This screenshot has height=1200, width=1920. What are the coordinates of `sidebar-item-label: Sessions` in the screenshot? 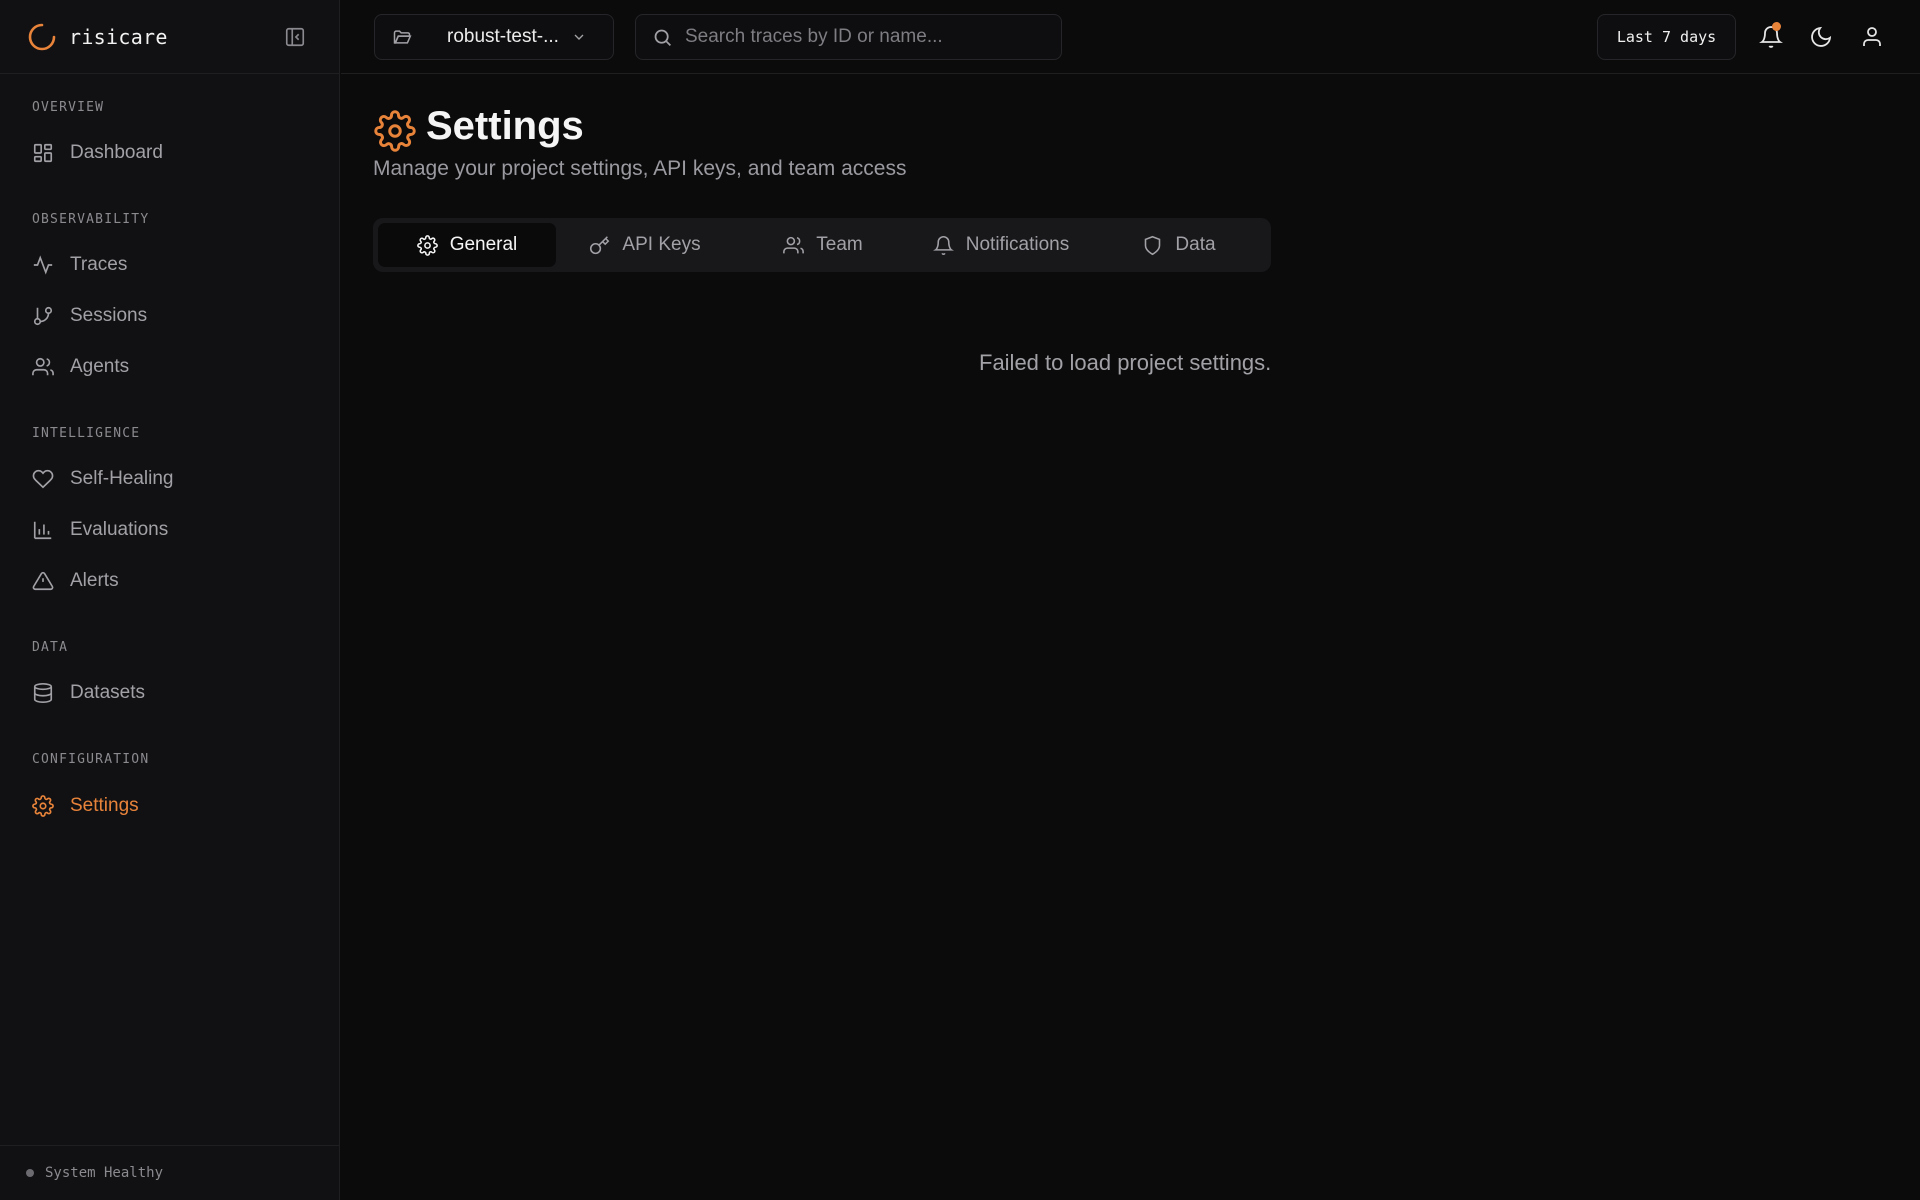 It's located at (109, 315).